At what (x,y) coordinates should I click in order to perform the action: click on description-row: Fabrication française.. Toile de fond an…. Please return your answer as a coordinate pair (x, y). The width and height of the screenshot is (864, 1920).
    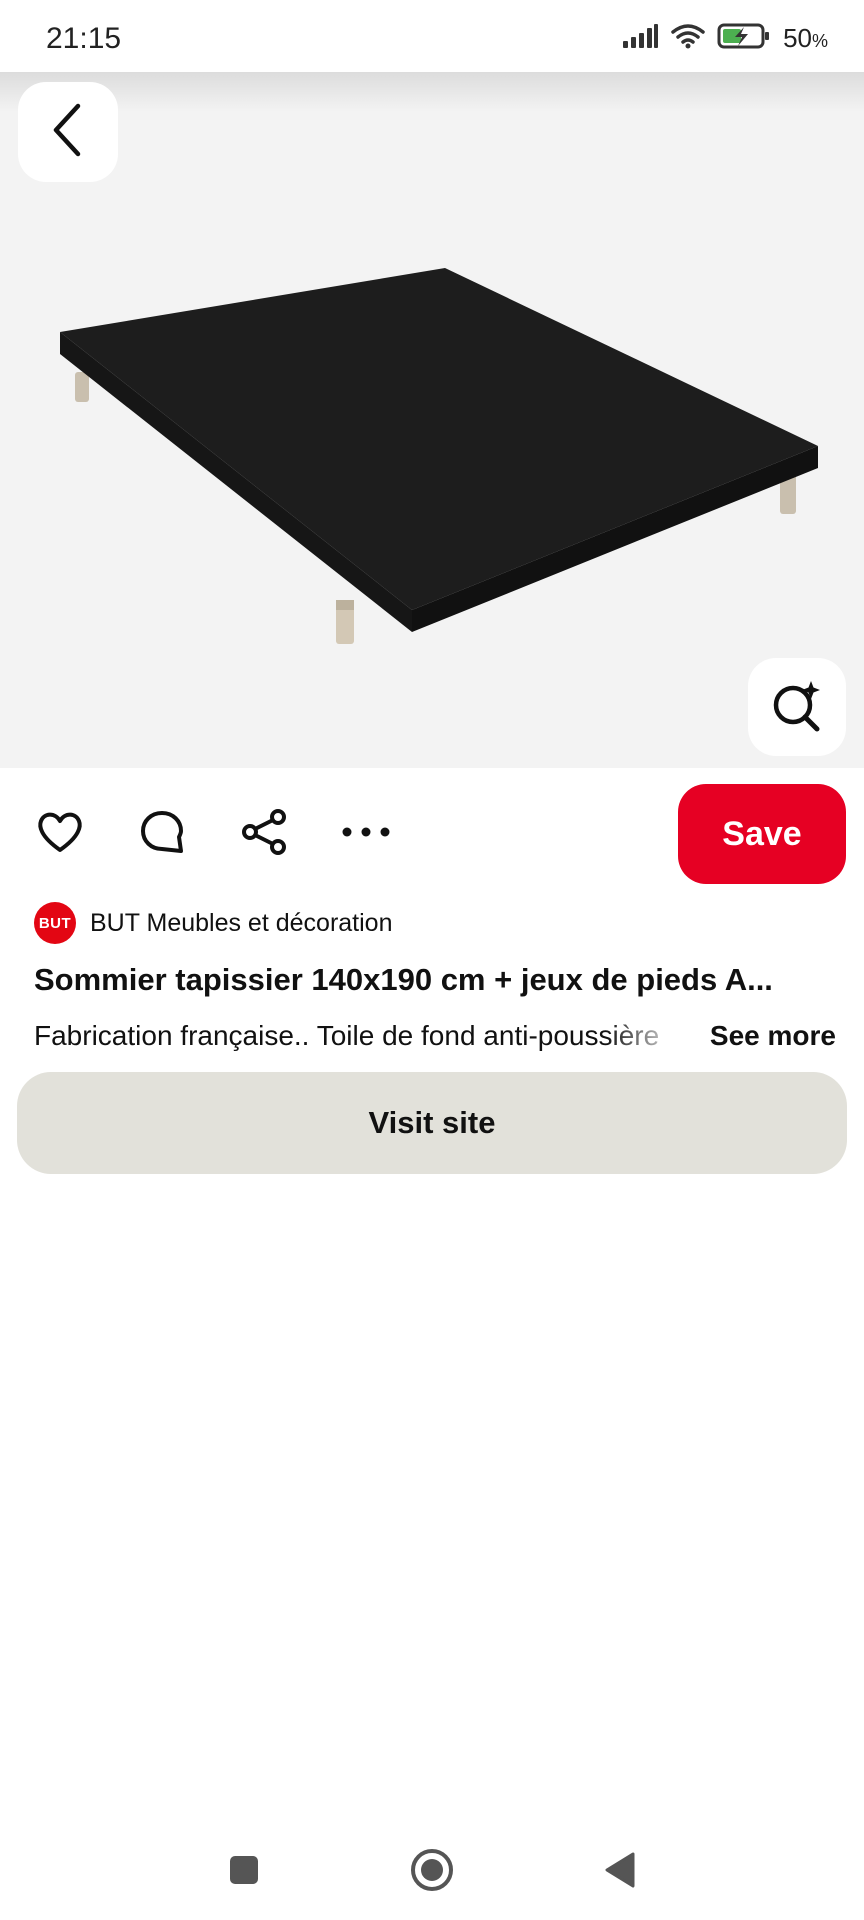
    Looking at the image, I should click on (435, 1040).